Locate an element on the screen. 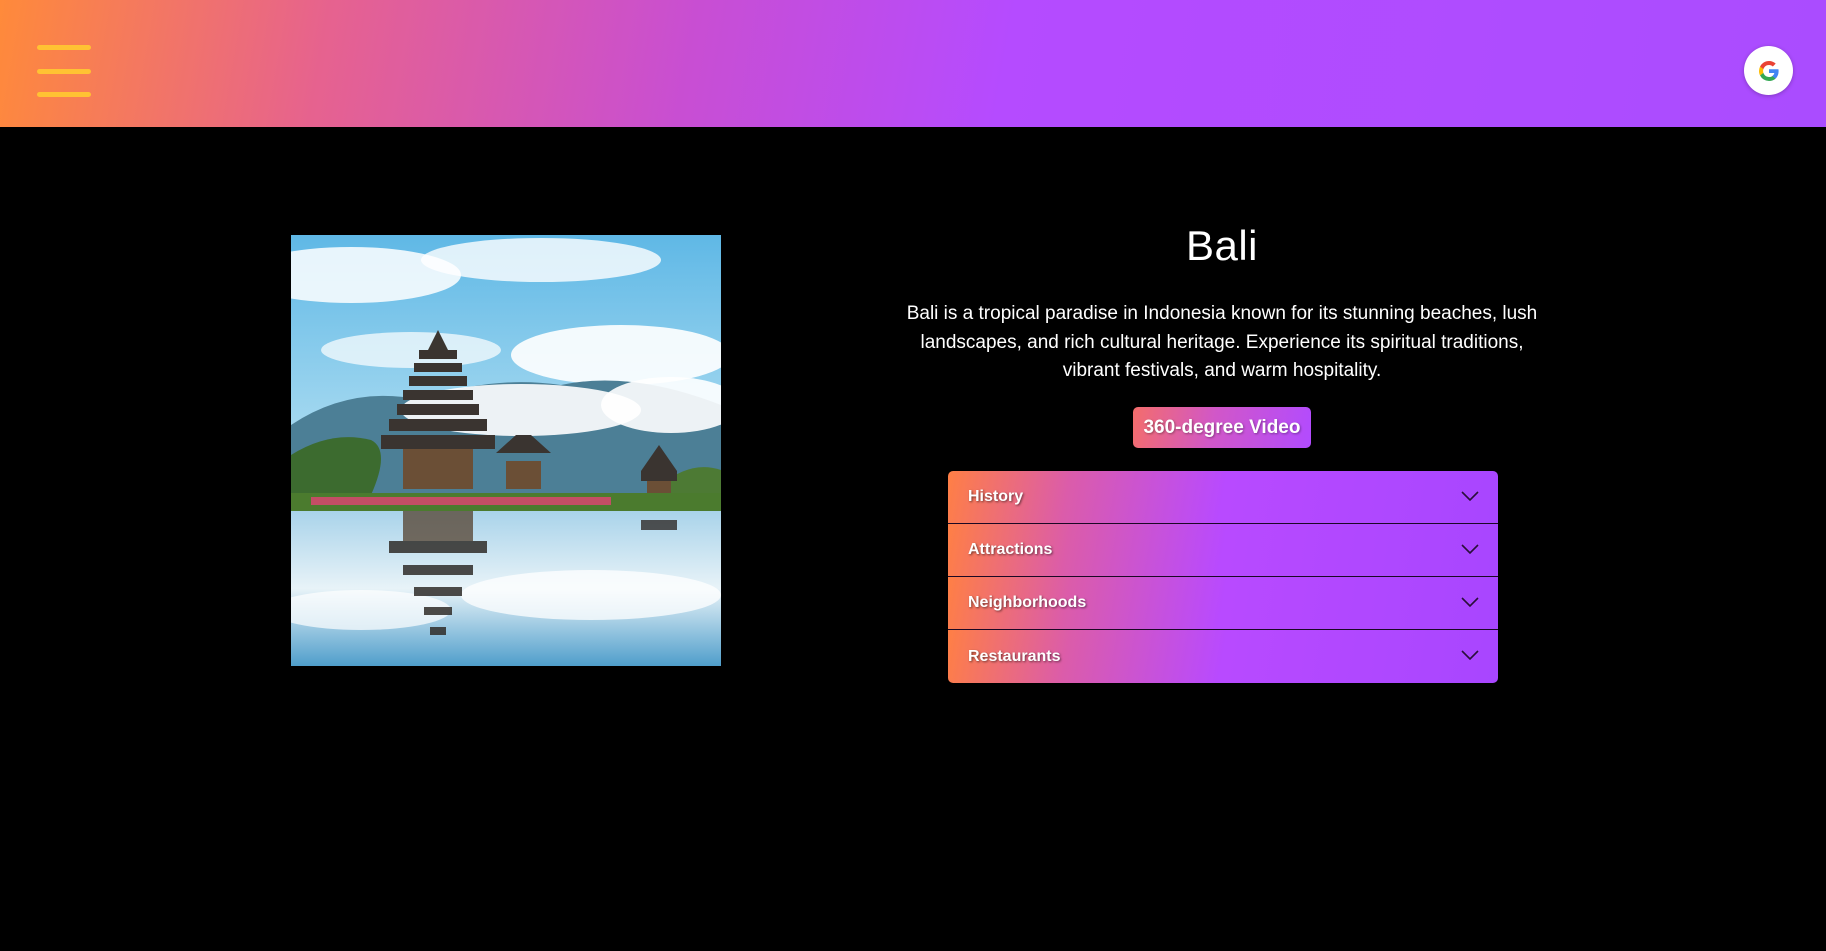 This screenshot has width=1826, height=951. hamburger-menu-icon is located at coordinates (64, 71).